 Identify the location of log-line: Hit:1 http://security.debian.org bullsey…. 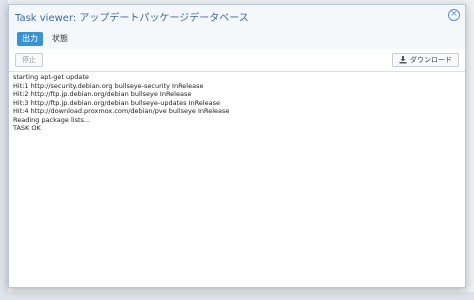
(108, 85).